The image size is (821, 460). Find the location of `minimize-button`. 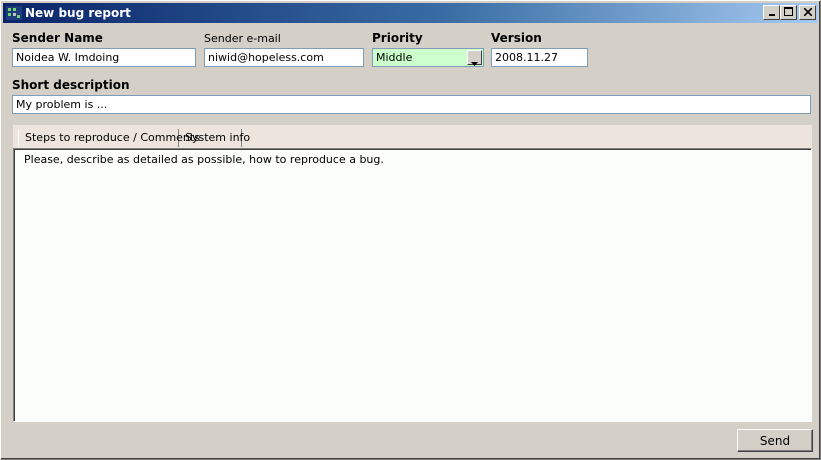

minimize-button is located at coordinates (771, 12).